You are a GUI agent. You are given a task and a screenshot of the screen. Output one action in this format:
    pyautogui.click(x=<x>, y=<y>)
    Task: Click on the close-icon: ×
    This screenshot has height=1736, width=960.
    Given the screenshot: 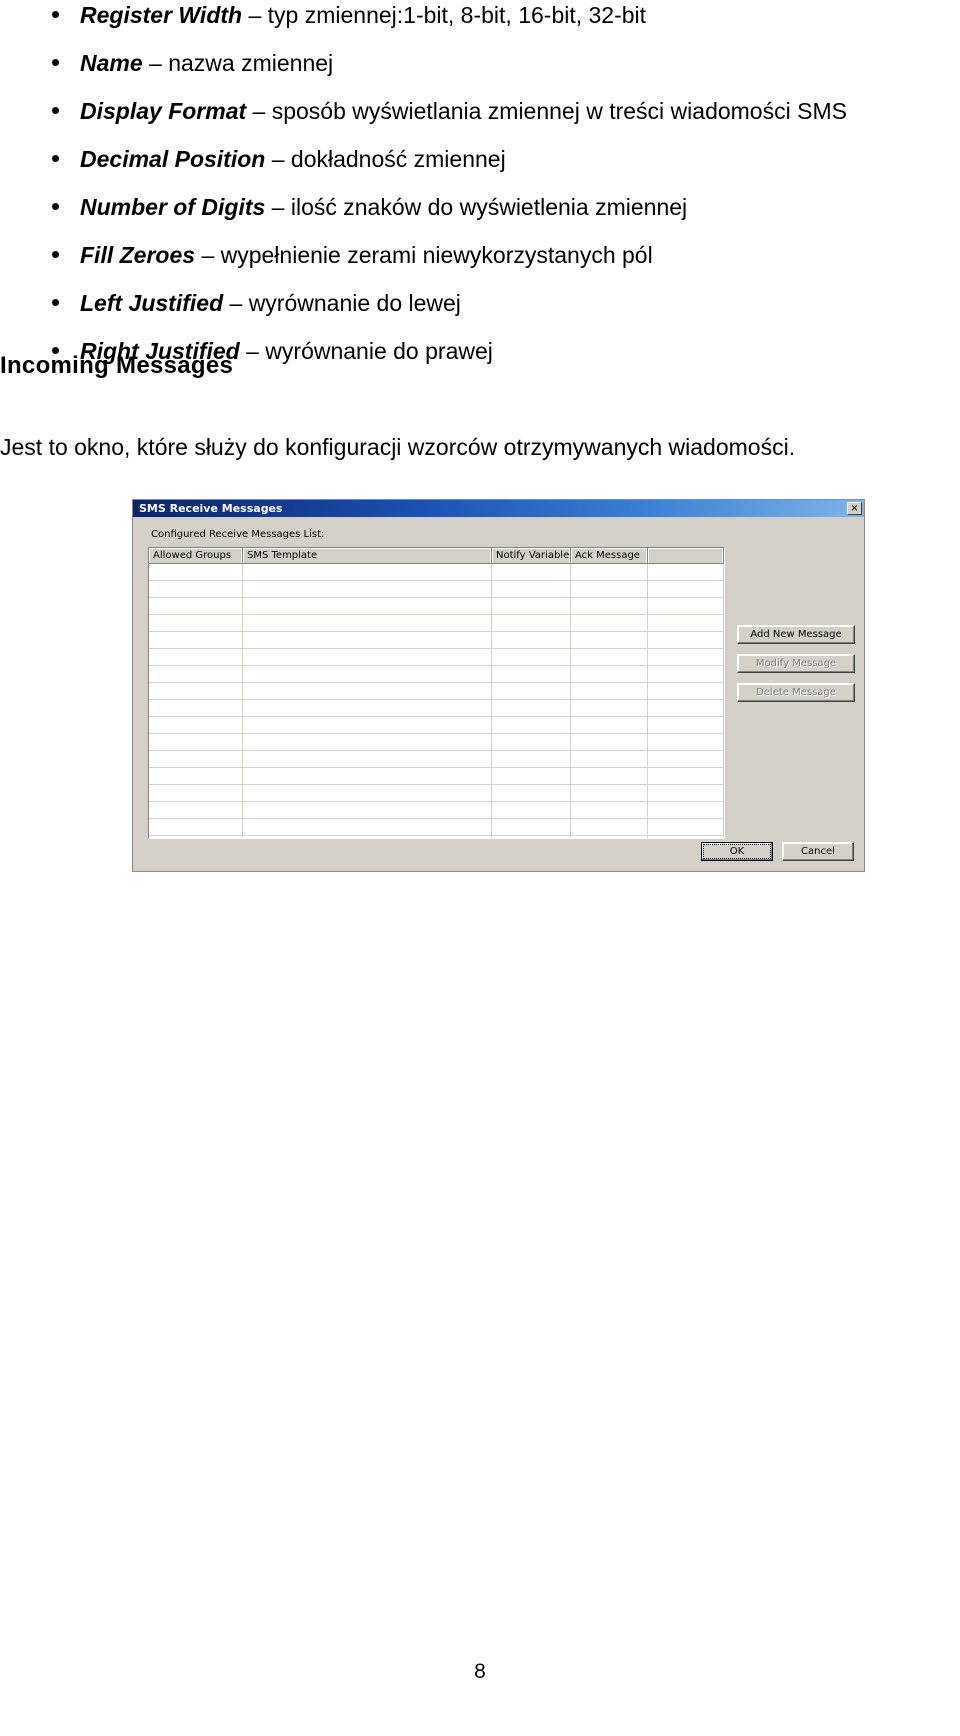 What is the action you would take?
    pyautogui.click(x=854, y=508)
    